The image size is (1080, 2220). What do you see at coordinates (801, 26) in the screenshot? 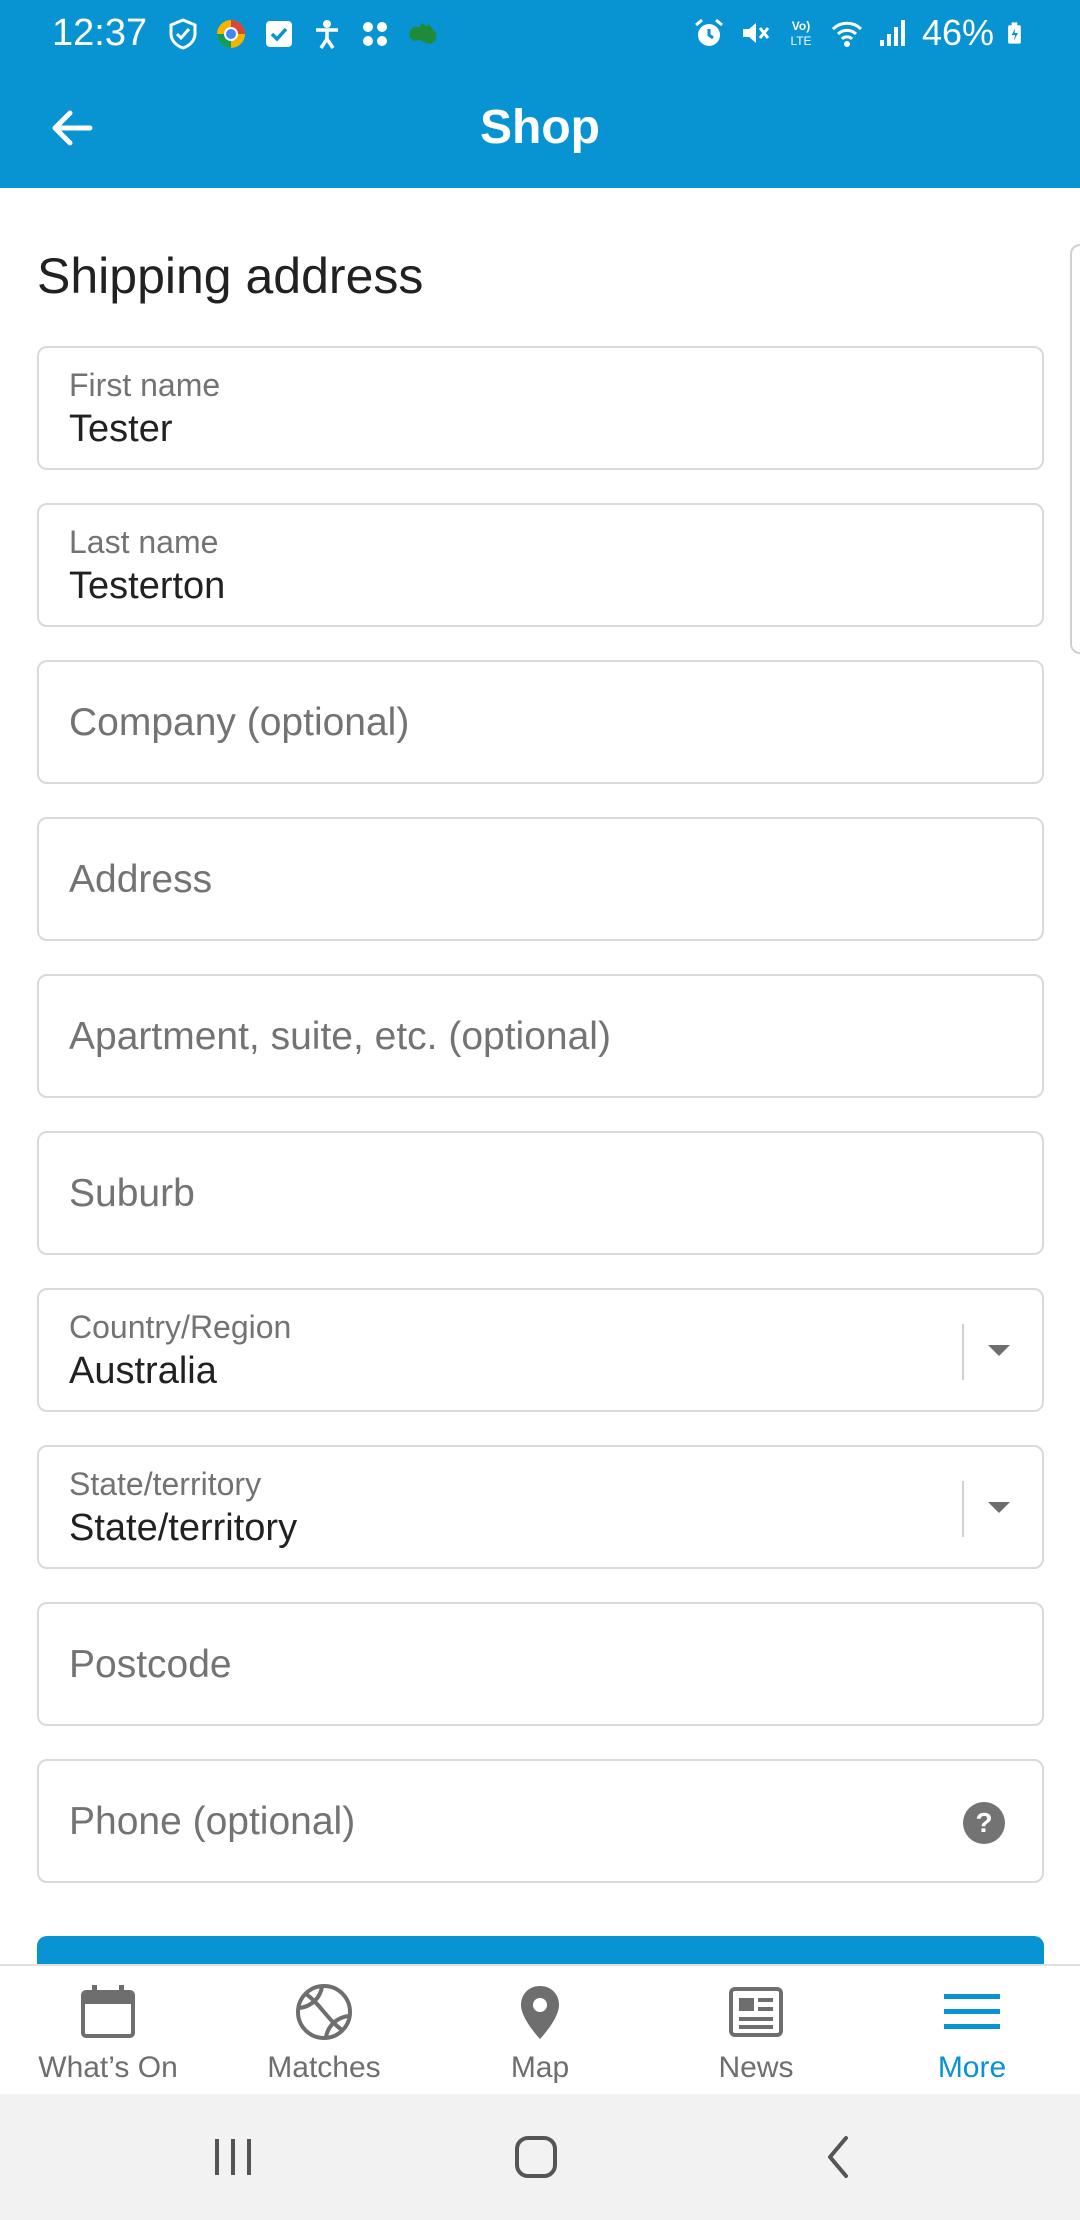
I see `svg-text: Vo)` at bounding box center [801, 26].